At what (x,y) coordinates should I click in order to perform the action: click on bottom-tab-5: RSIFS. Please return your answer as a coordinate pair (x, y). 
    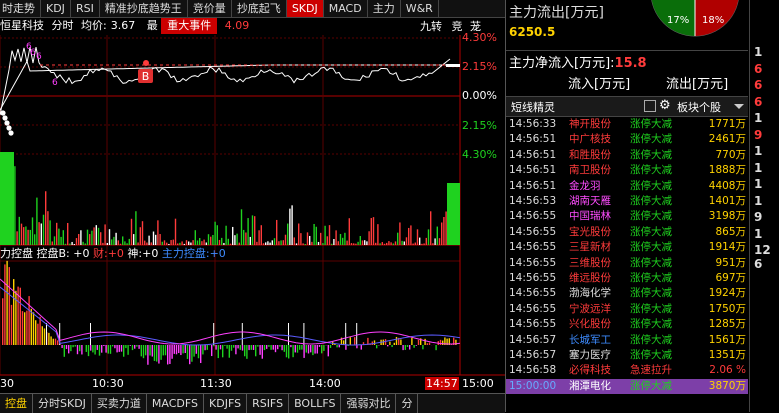
    Looking at the image, I should click on (268, 403).